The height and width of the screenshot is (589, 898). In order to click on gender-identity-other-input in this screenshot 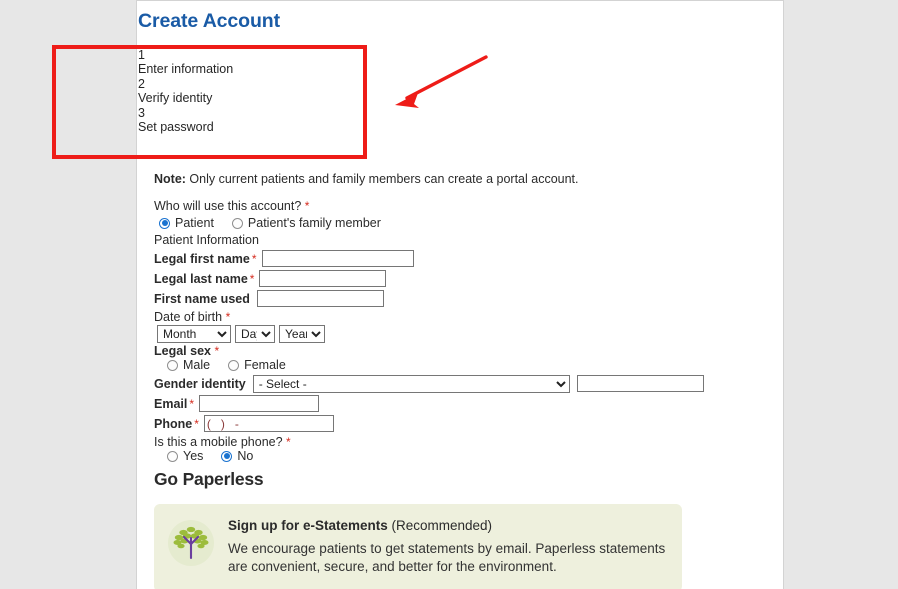, I will do `click(640, 383)`.